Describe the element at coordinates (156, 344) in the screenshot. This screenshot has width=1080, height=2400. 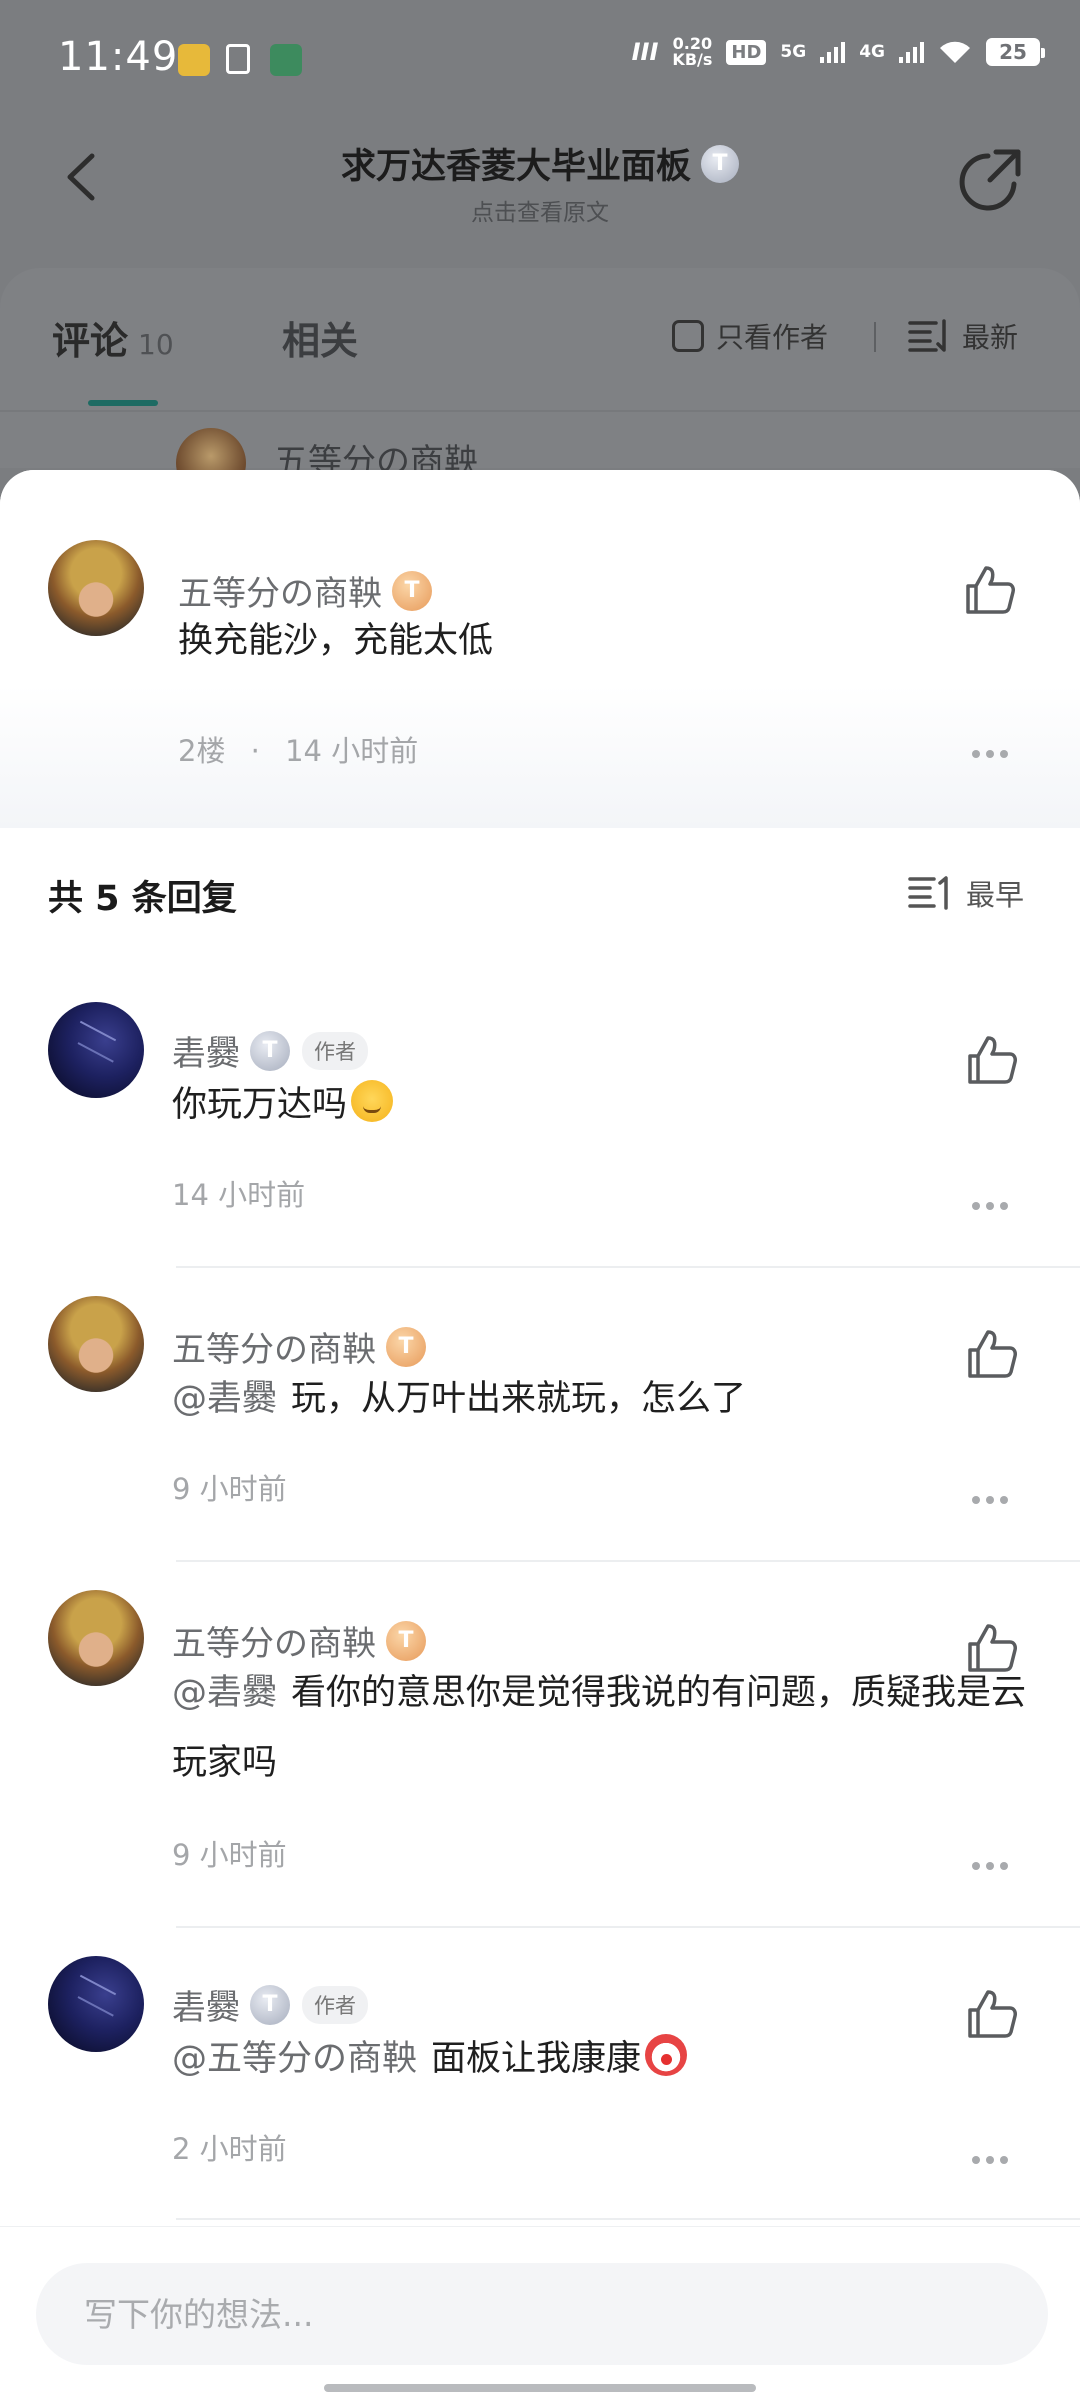
I see `tab-comments-count: 10` at that location.